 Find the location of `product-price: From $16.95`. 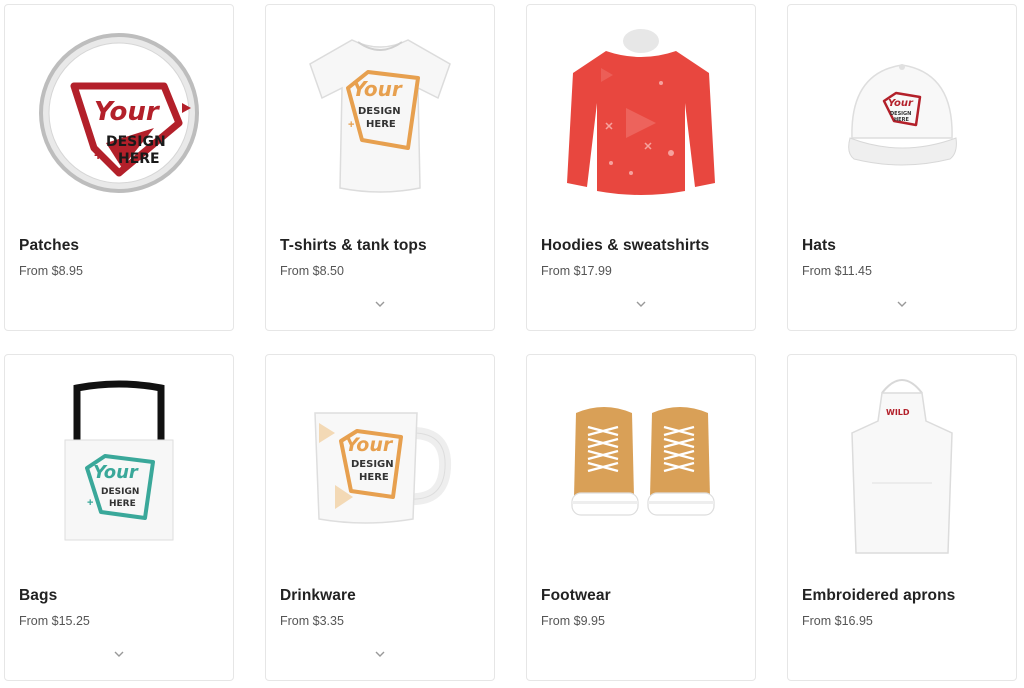

product-price: From $16.95 is located at coordinates (837, 621).